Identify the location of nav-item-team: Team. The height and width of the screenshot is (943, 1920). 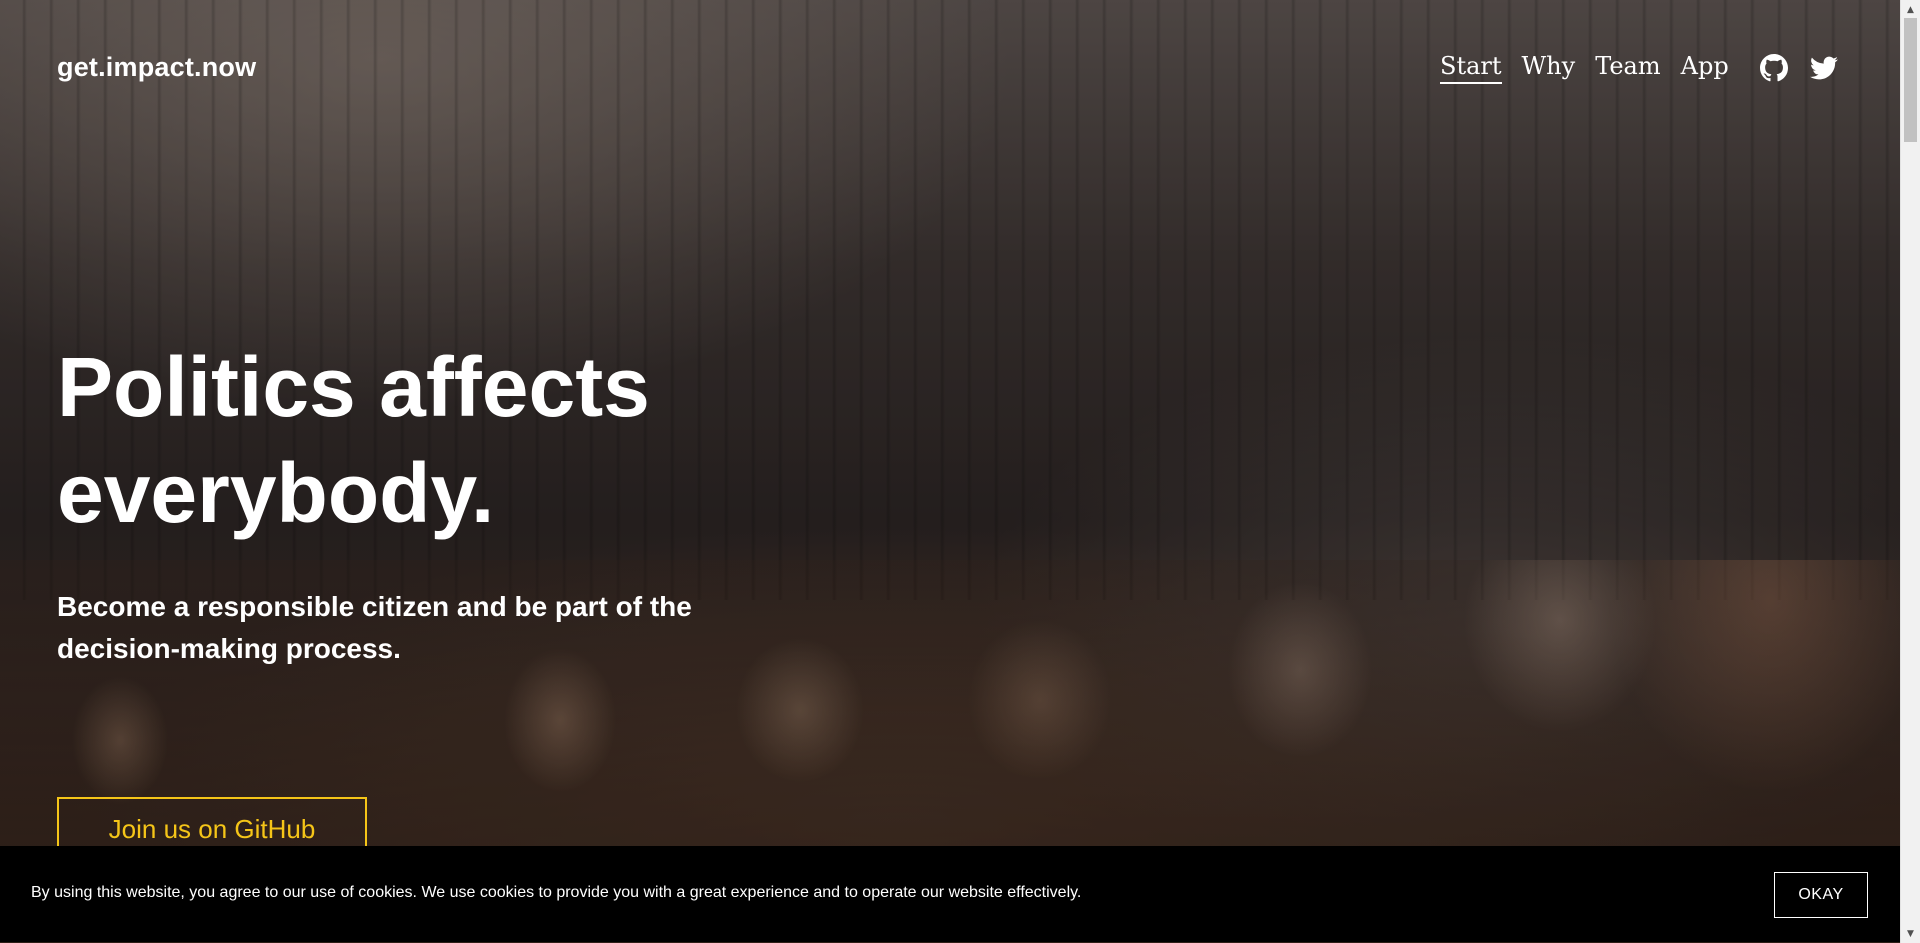
(1627, 67).